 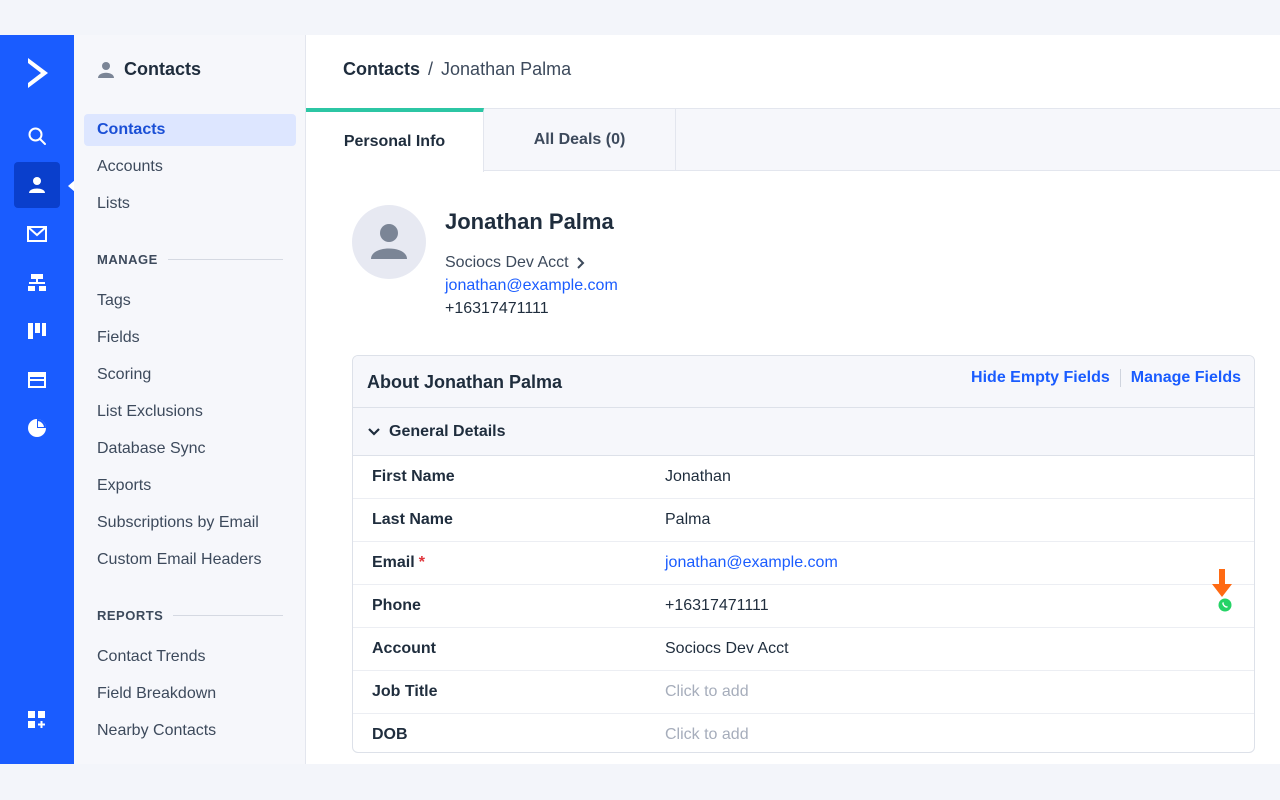 What do you see at coordinates (497, 308) in the screenshot?
I see `contact-phone: +16317471111` at bounding box center [497, 308].